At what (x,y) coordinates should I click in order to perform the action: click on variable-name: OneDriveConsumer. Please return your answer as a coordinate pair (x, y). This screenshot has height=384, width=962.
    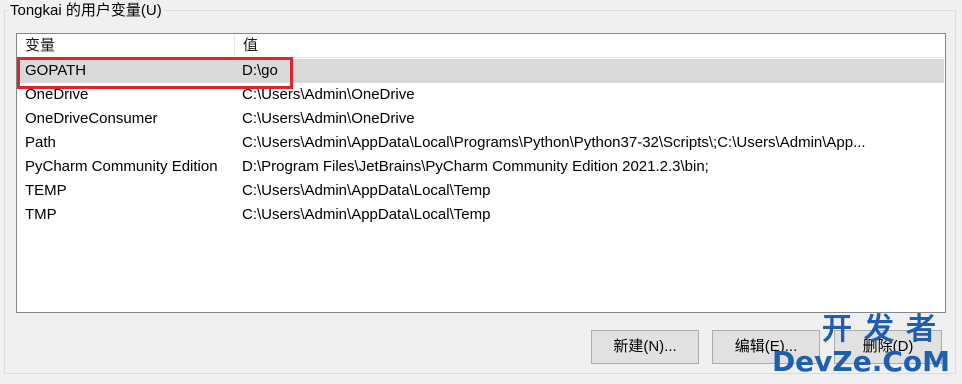
    Looking at the image, I should click on (91, 118).